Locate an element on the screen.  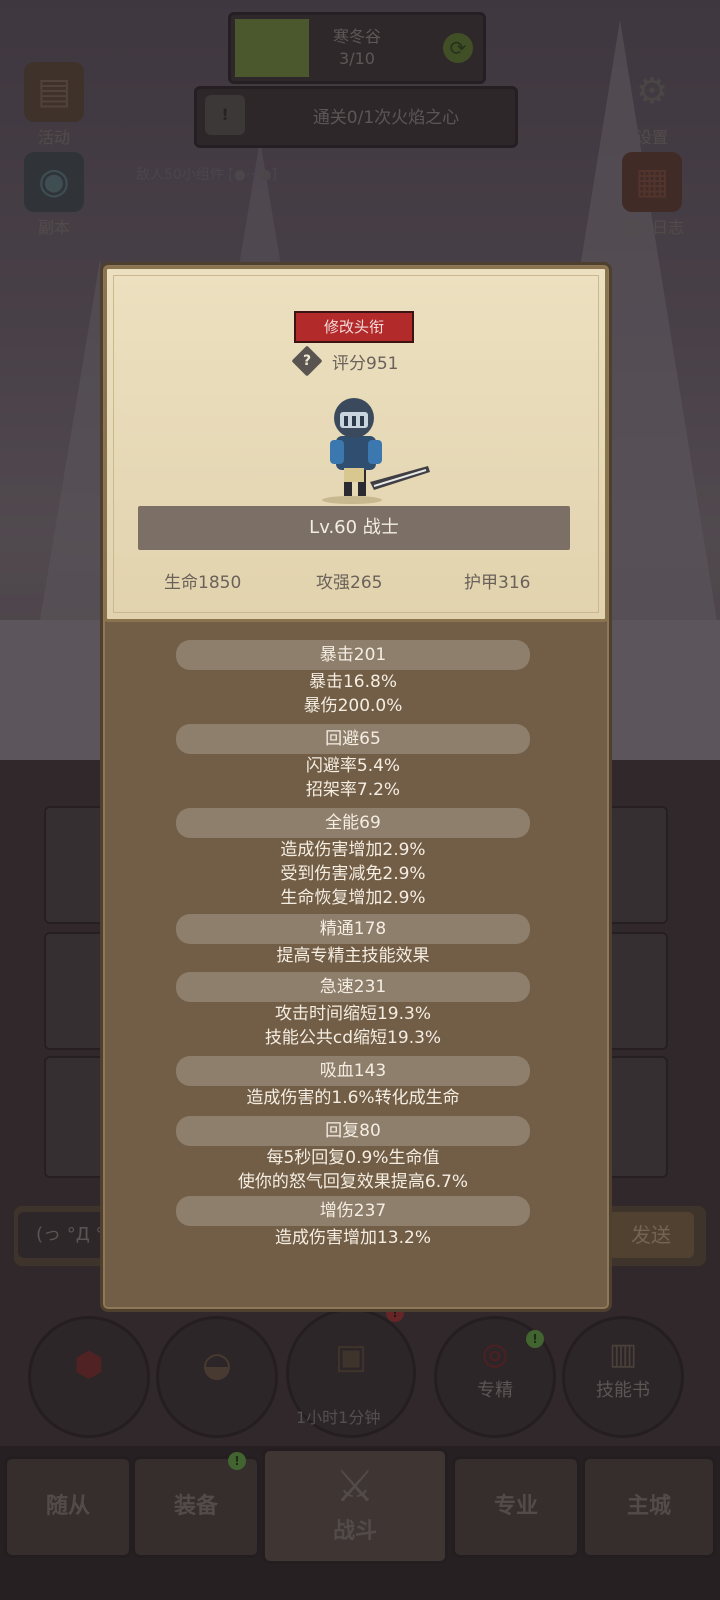
attack-stat: 攻强265 is located at coordinates (349, 583).